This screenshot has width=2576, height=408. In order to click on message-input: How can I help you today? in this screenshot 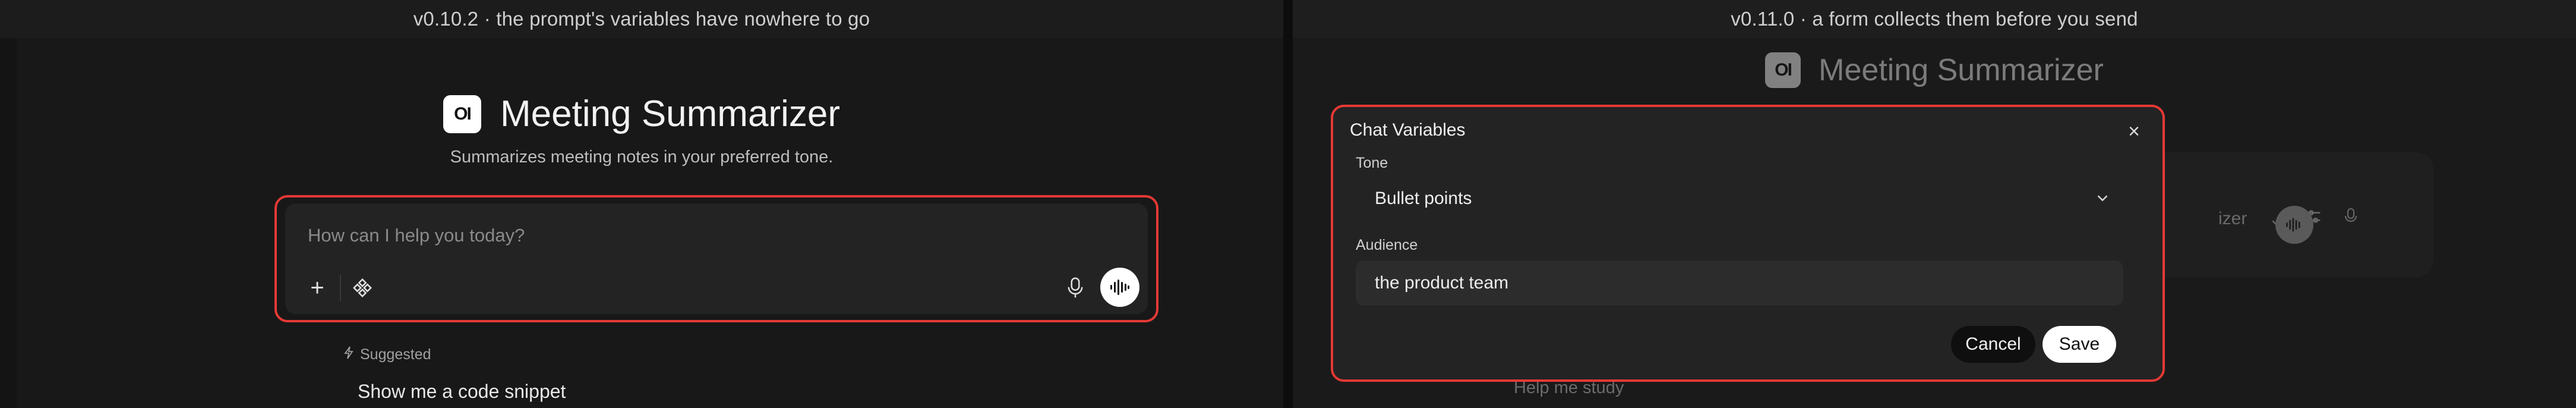, I will do `click(416, 235)`.